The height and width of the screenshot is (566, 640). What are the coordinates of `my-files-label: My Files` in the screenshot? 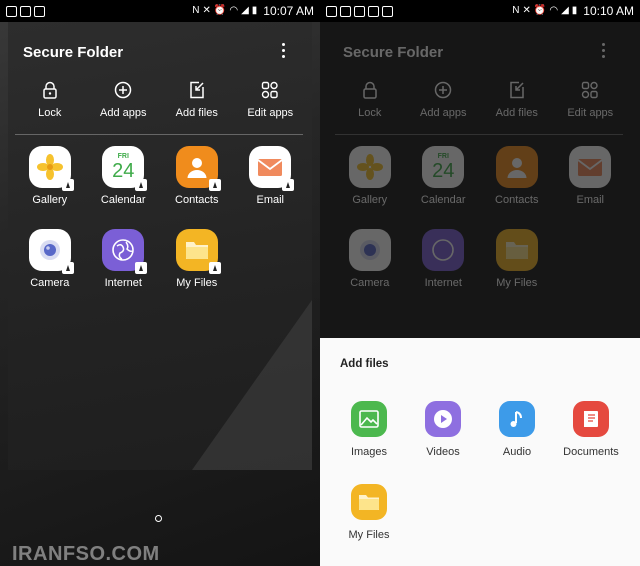 It's located at (369, 535).